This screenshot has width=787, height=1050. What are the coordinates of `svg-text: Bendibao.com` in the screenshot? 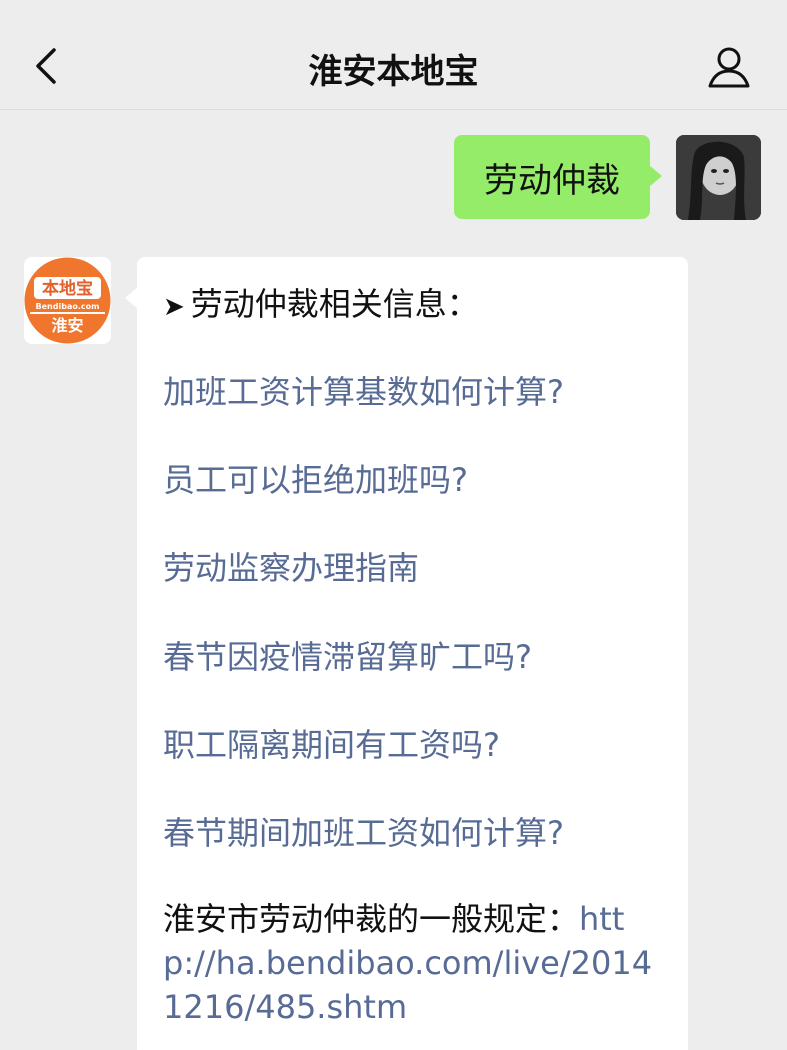 It's located at (68, 306).